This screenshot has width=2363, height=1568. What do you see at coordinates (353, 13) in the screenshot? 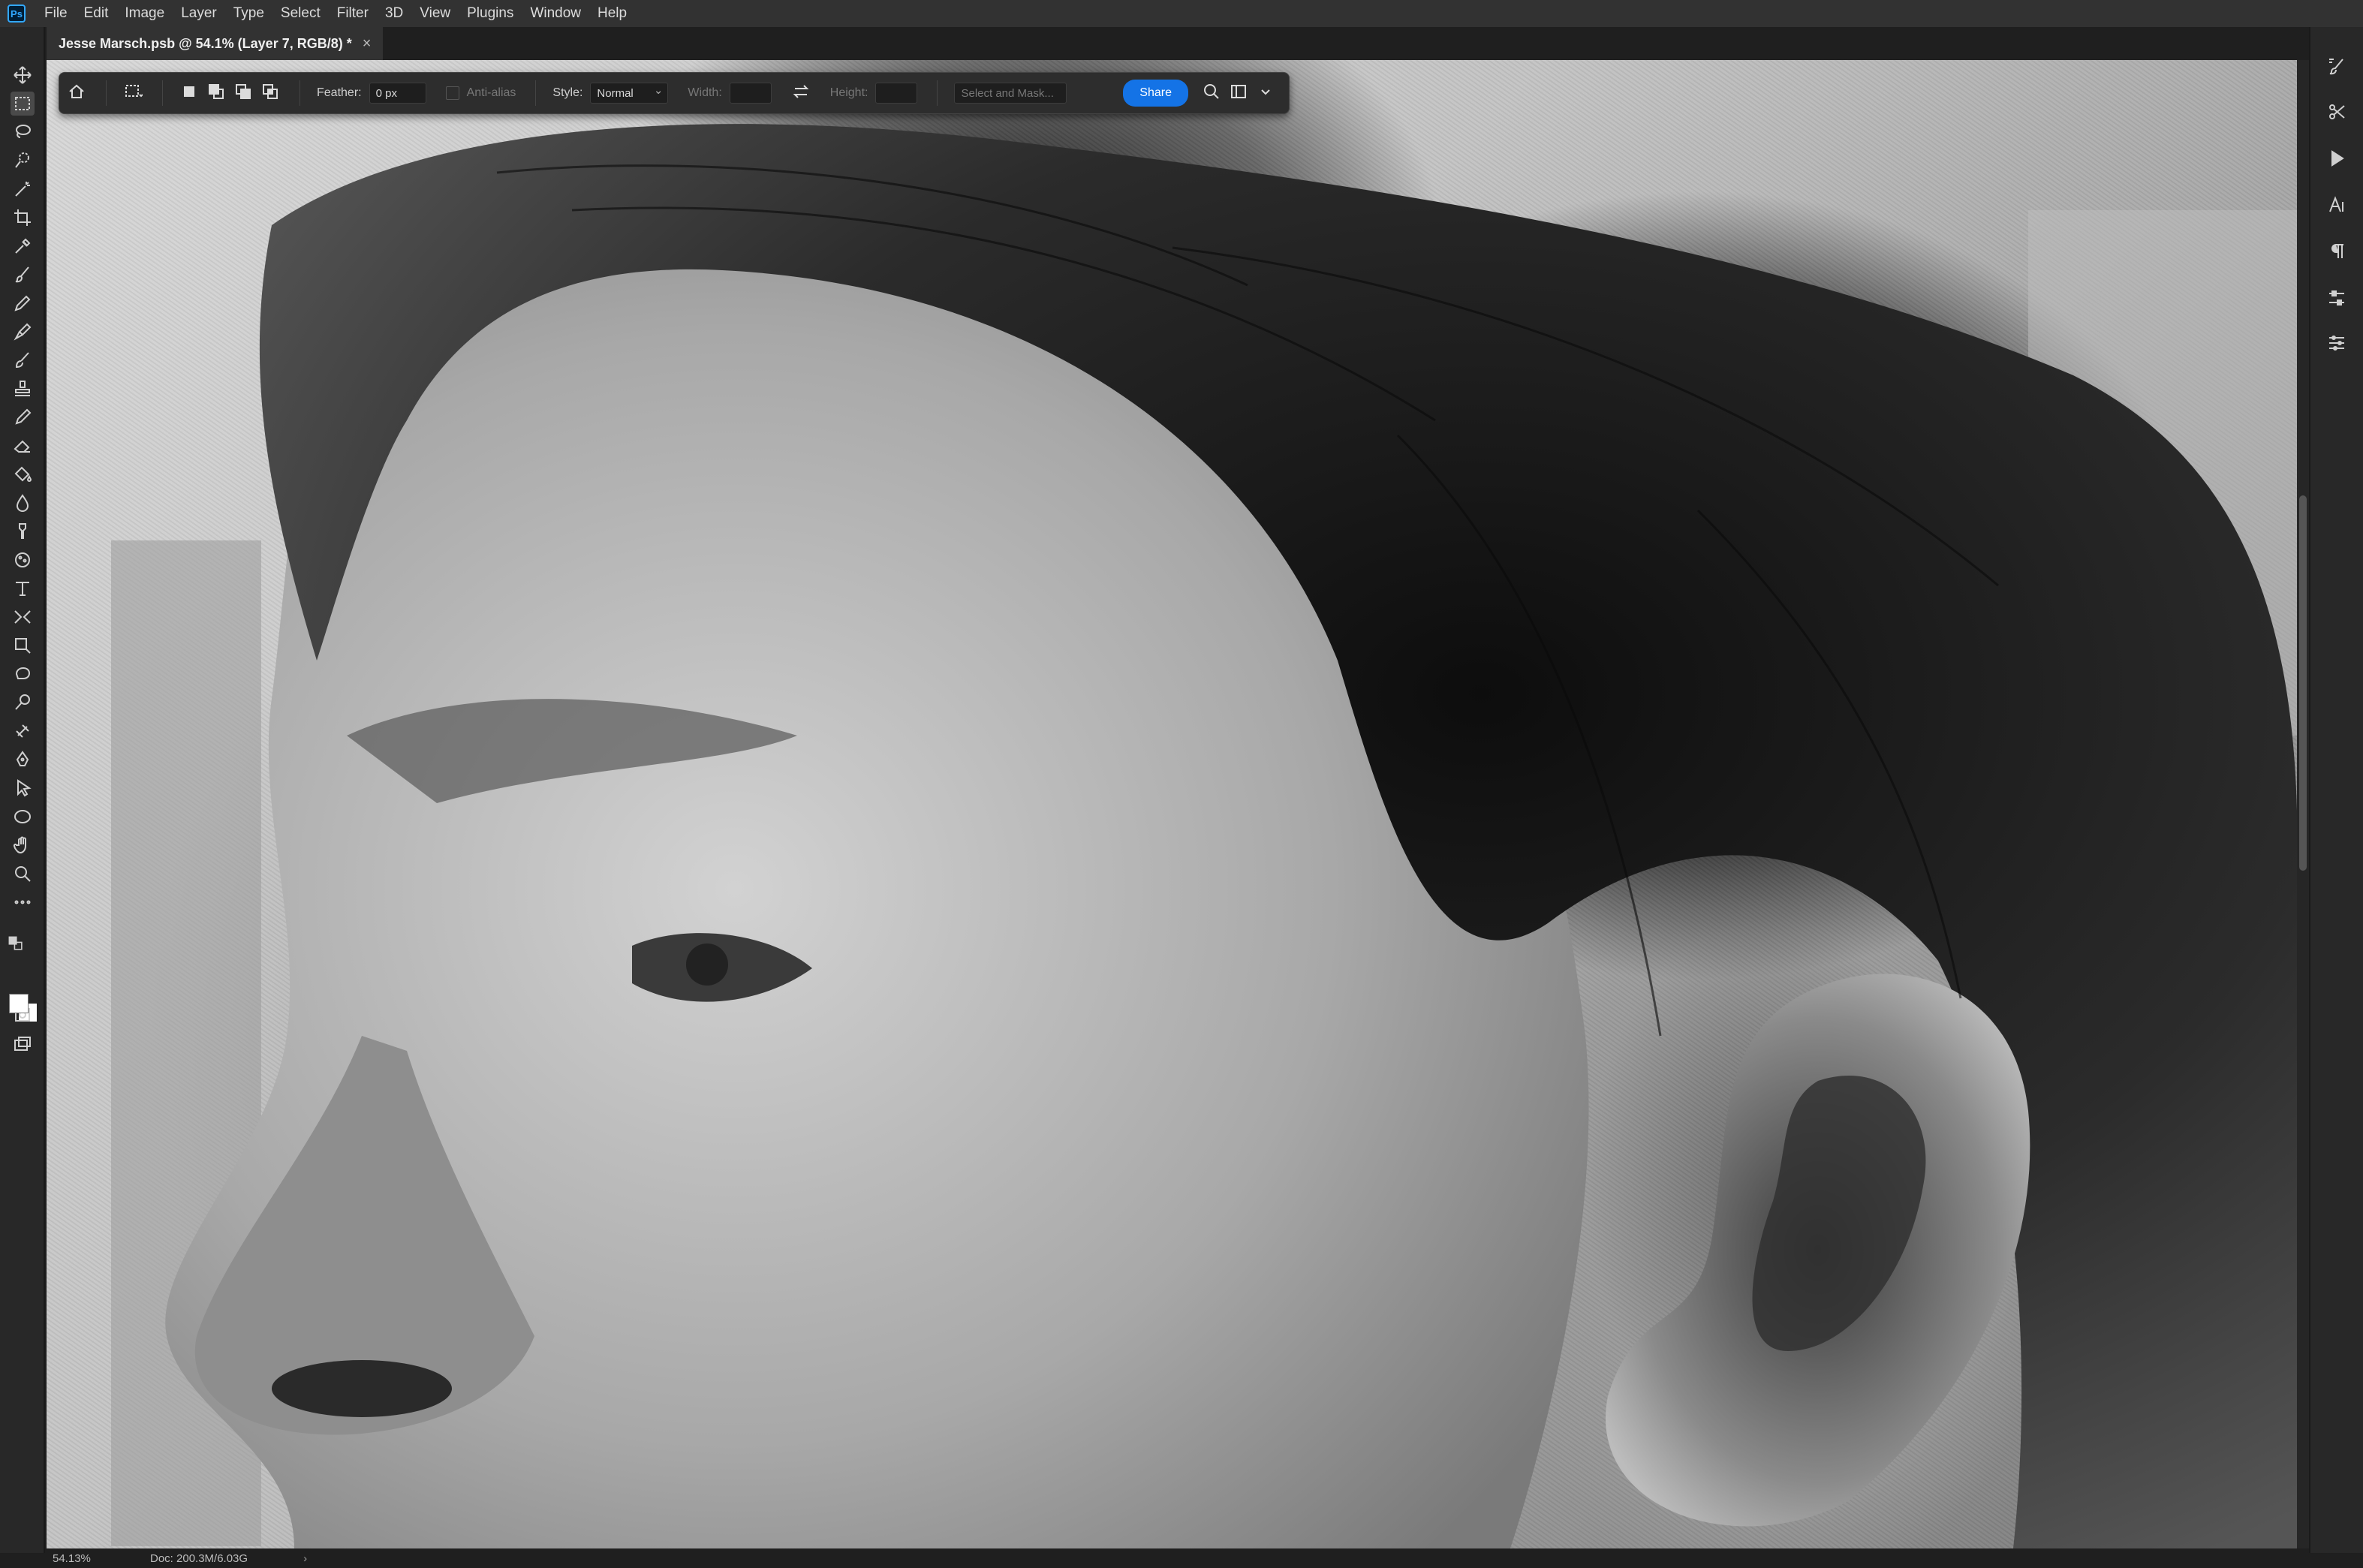
I see `menu-filter: Filter` at bounding box center [353, 13].